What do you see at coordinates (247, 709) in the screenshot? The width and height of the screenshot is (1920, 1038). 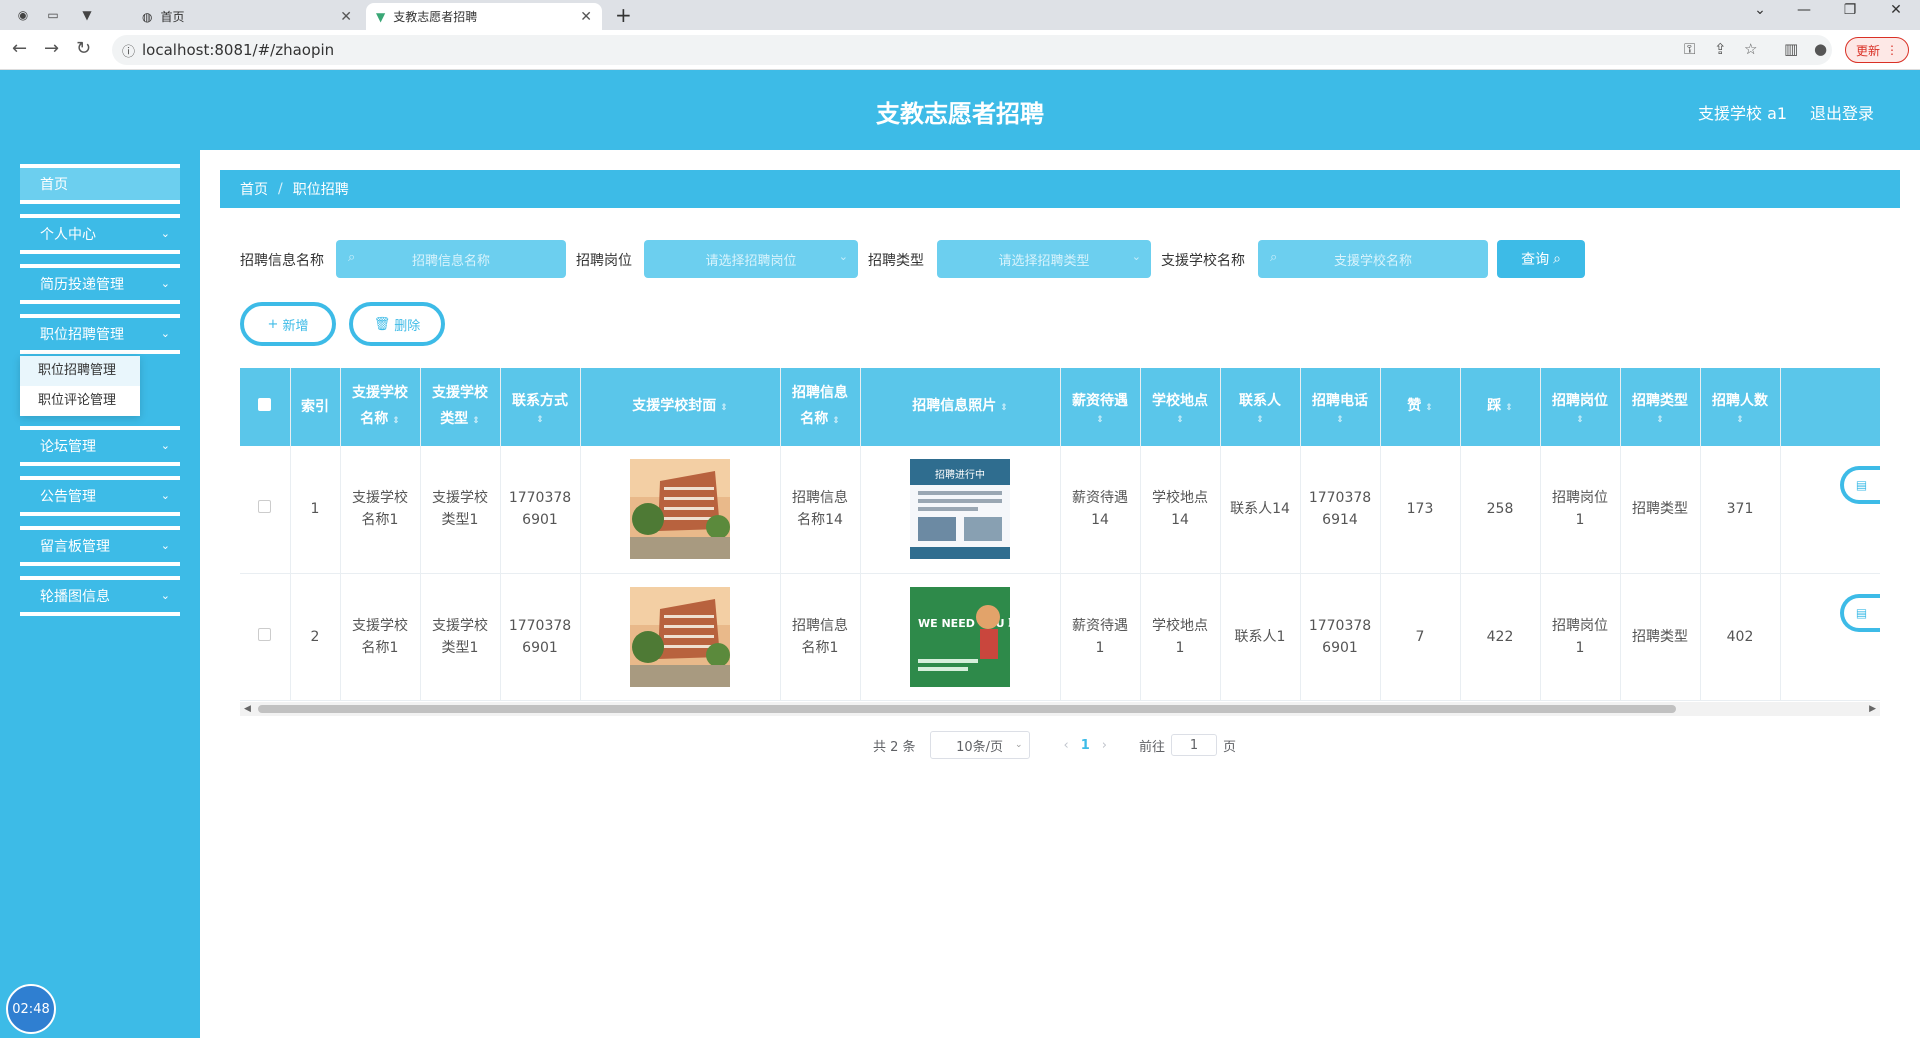 I see `scroll-left-icon: ◀` at bounding box center [247, 709].